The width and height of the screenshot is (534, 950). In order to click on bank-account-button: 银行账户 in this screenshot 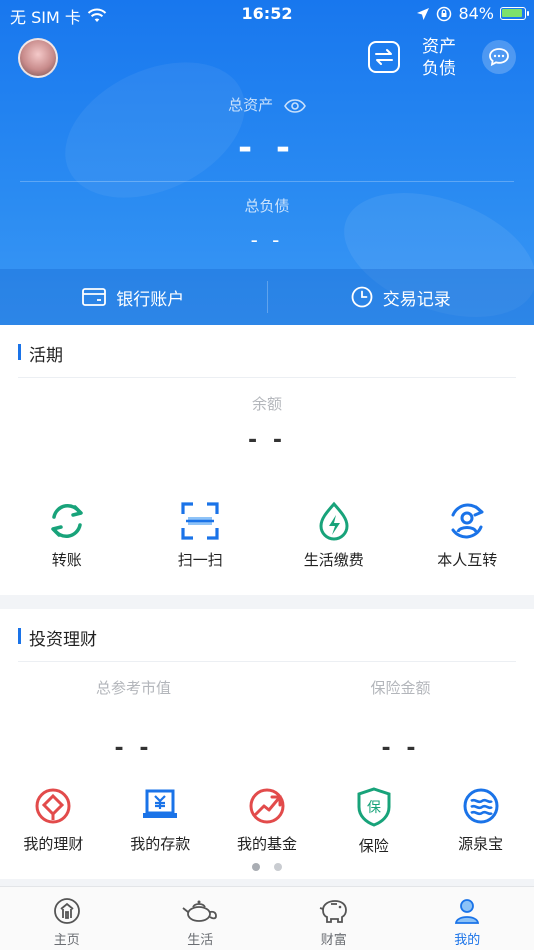, I will do `click(133, 297)`.